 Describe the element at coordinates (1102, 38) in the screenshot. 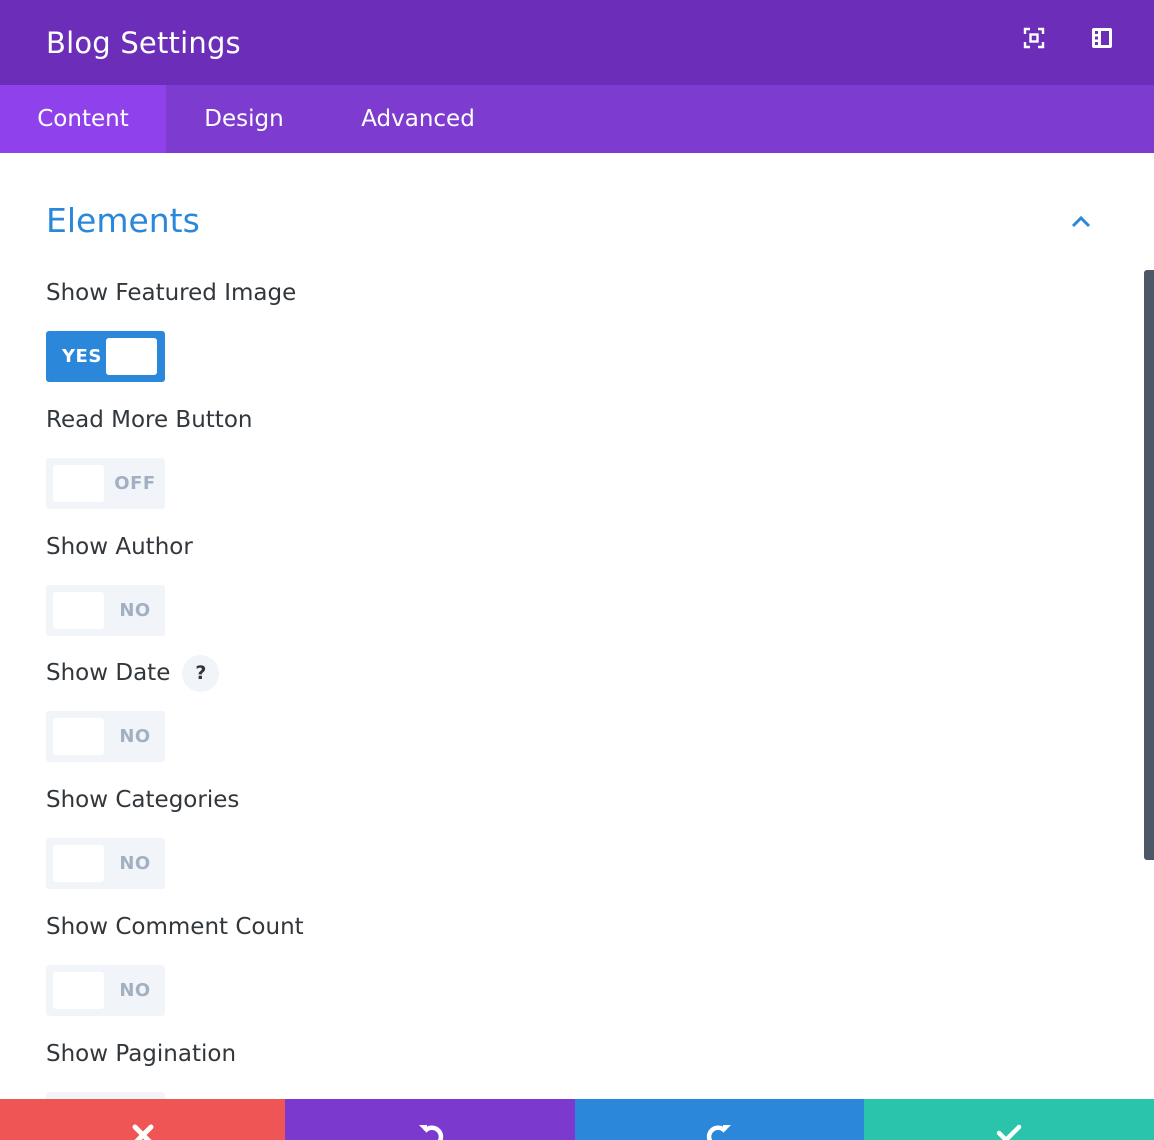

I see `sidebar-toggle-icon` at that location.